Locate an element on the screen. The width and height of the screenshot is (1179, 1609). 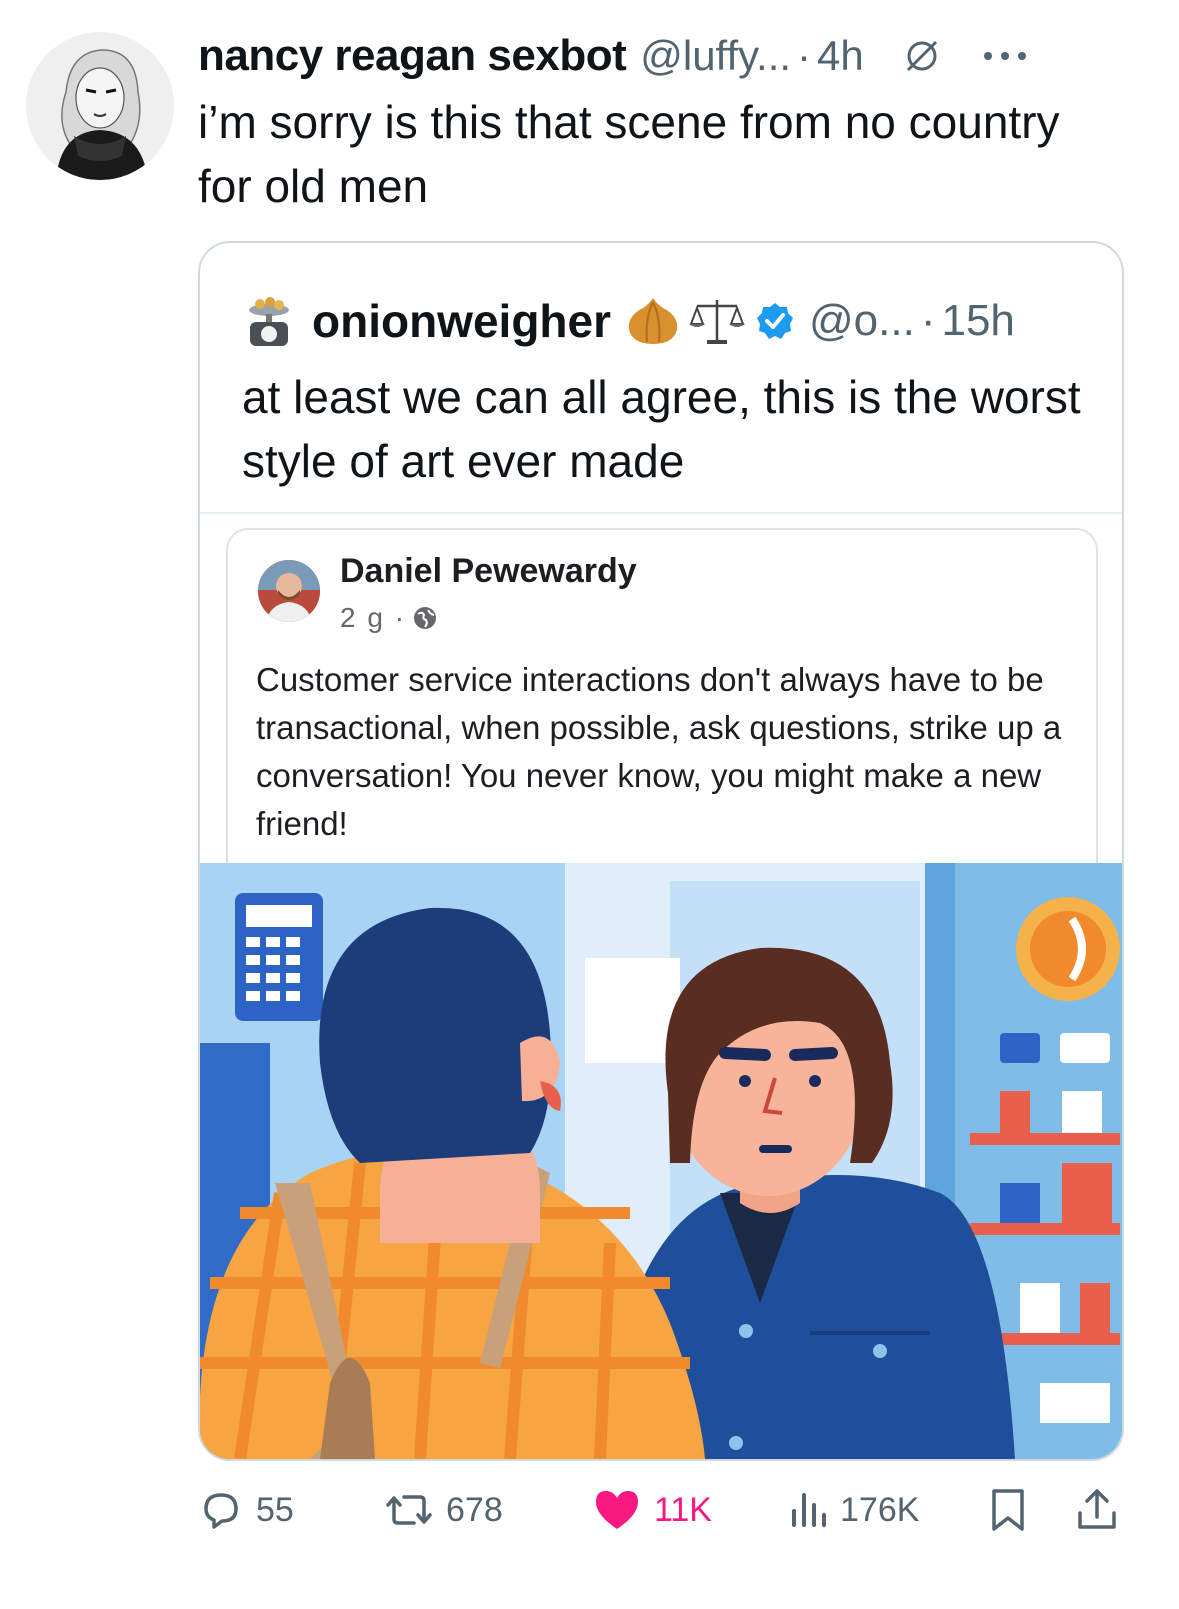
quoted-divider is located at coordinates (661, 513).